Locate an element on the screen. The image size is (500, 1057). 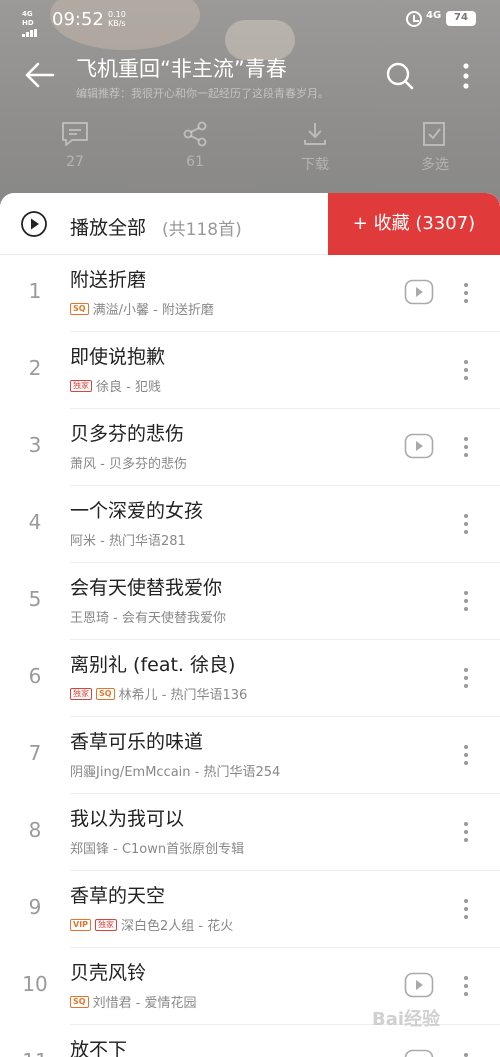
play-all-label: 播放全部 is located at coordinates (108, 226).